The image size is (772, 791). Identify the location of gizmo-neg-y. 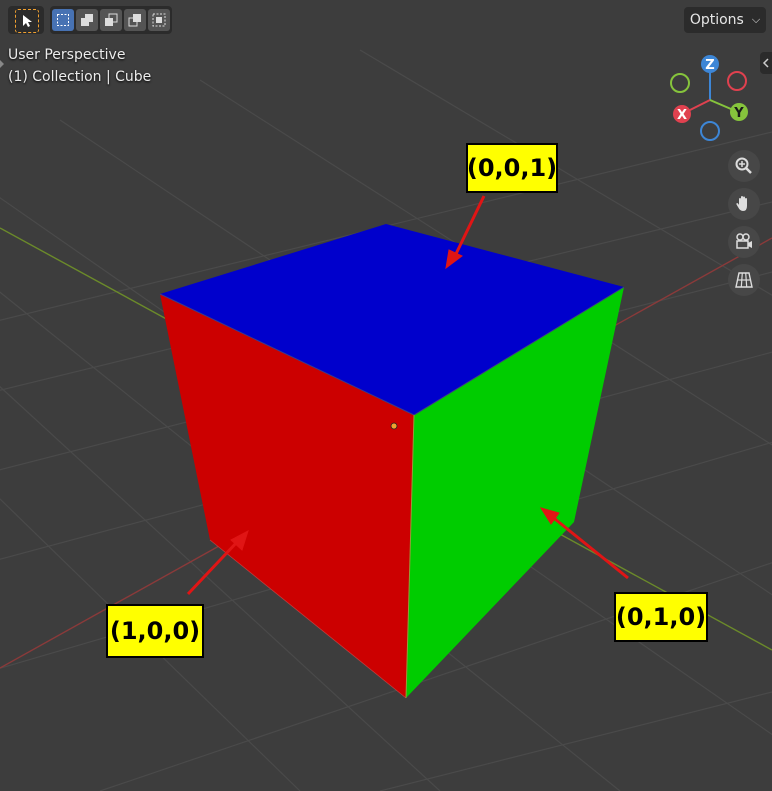
(680, 83).